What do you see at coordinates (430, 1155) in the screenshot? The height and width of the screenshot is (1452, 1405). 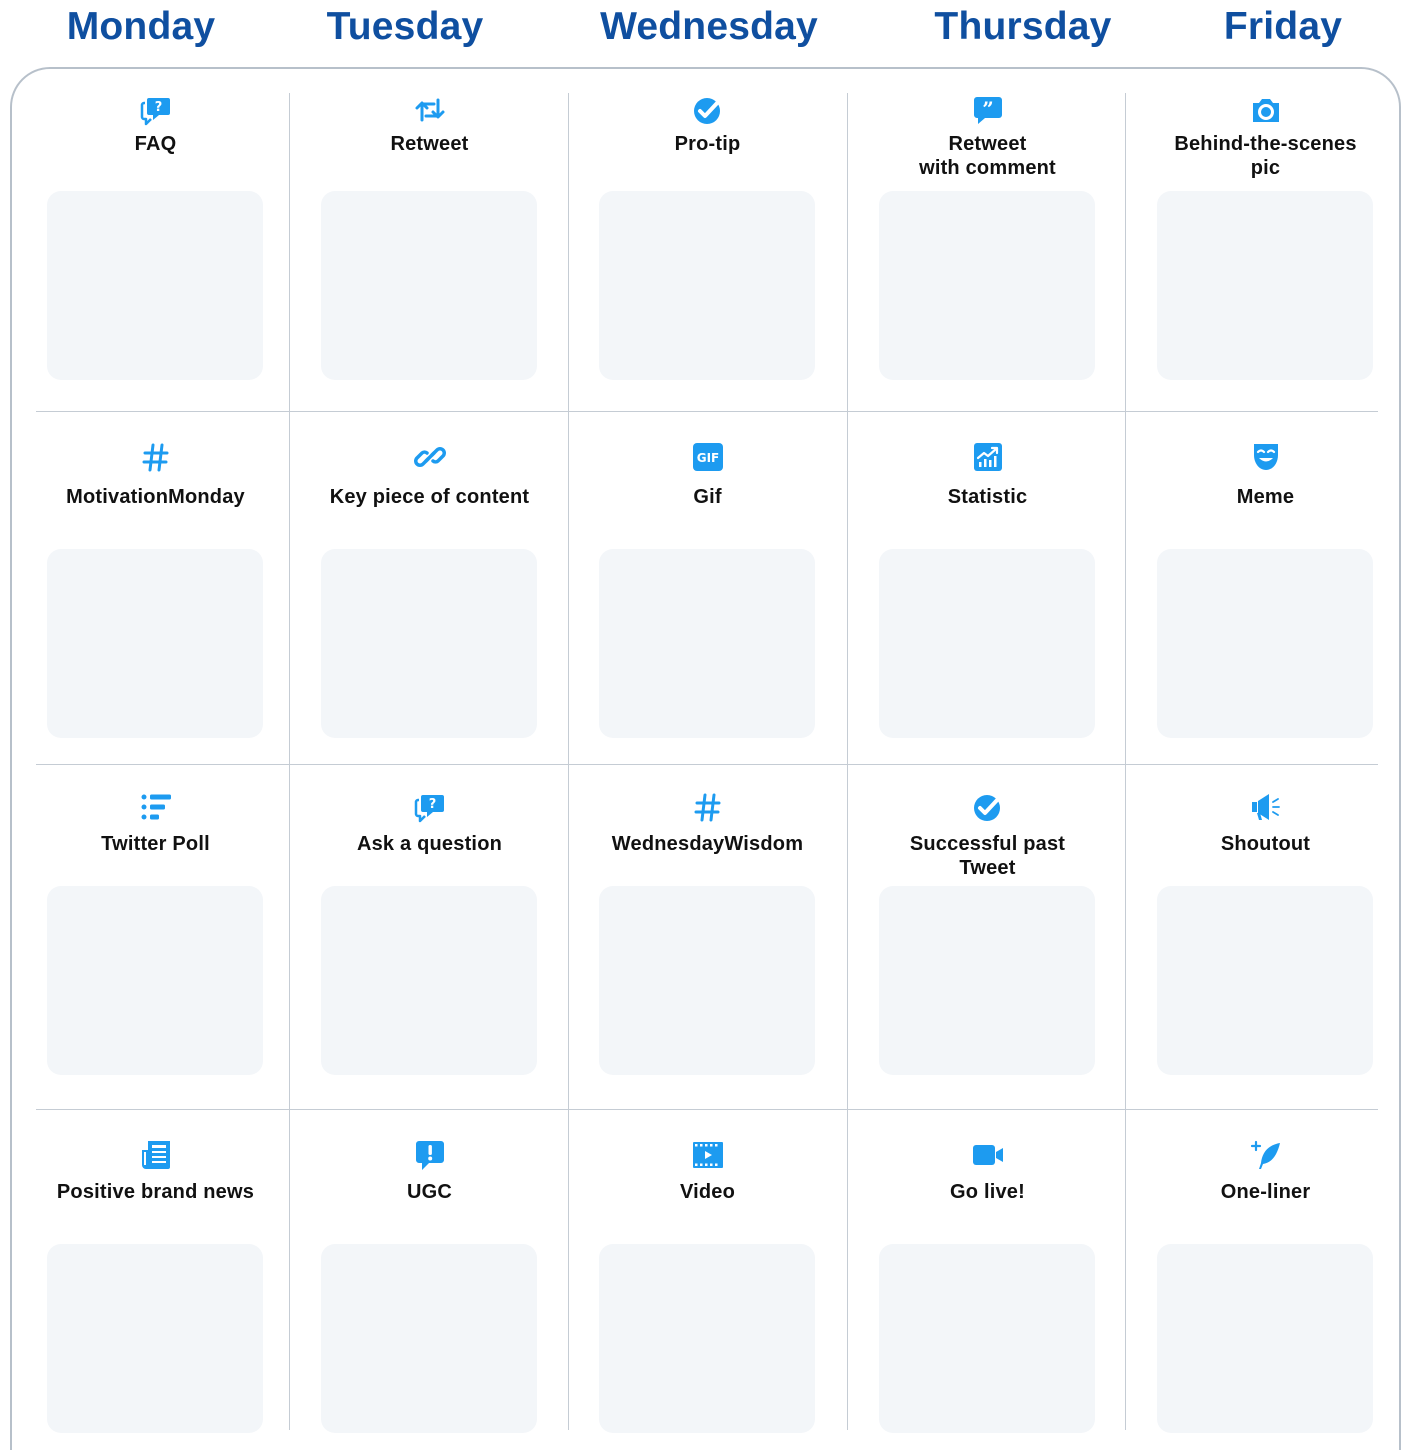 I see `exclamation-bubble-icon` at bounding box center [430, 1155].